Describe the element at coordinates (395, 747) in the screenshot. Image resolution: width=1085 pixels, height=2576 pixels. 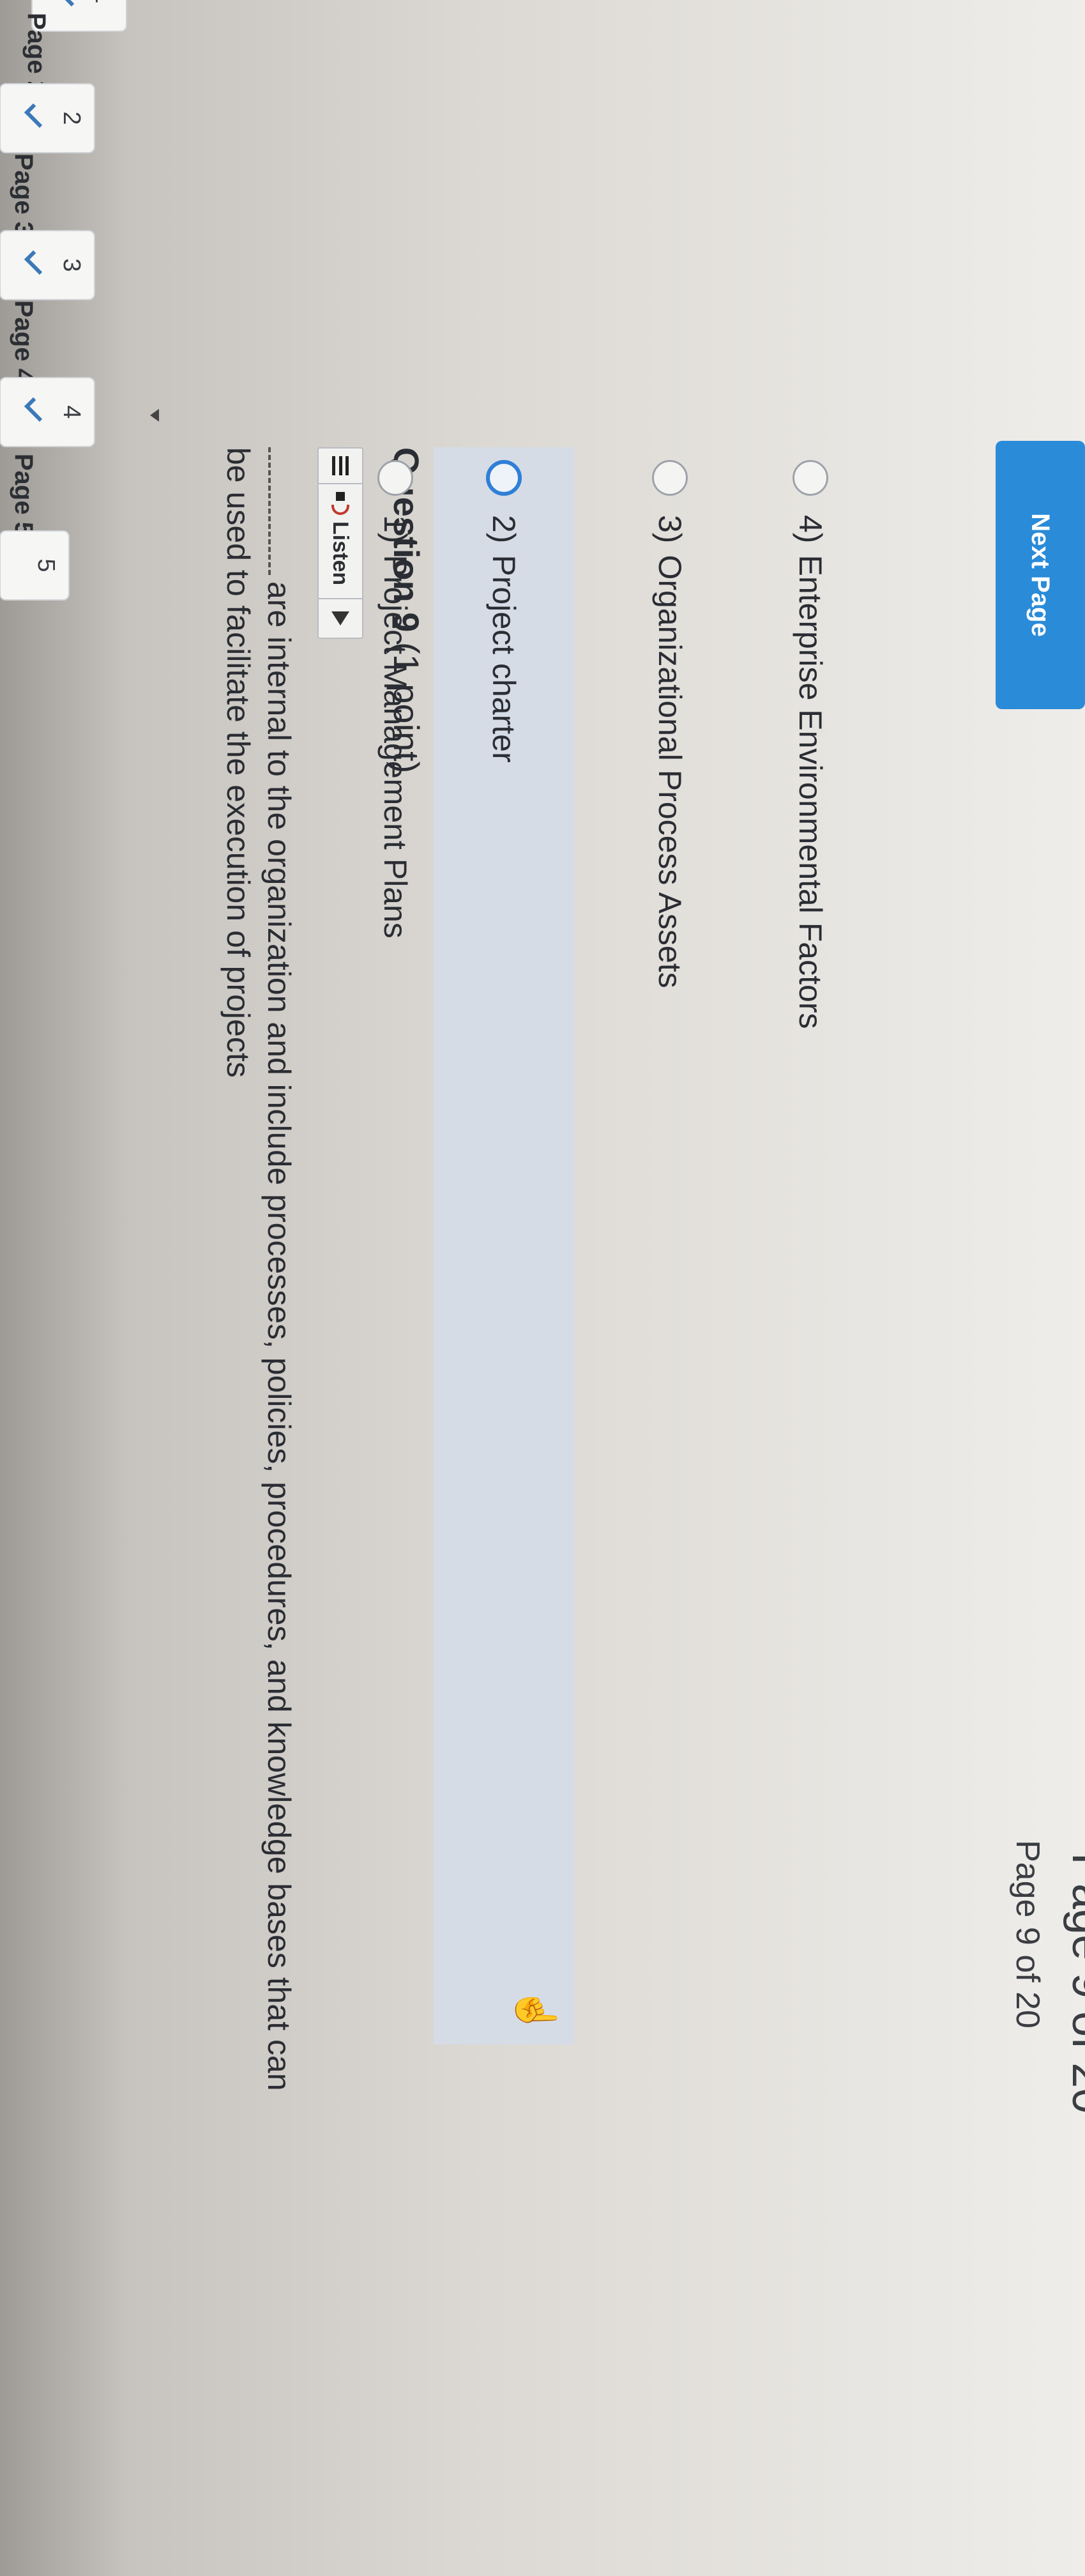
I see `option-text: Project Management Plans` at that location.